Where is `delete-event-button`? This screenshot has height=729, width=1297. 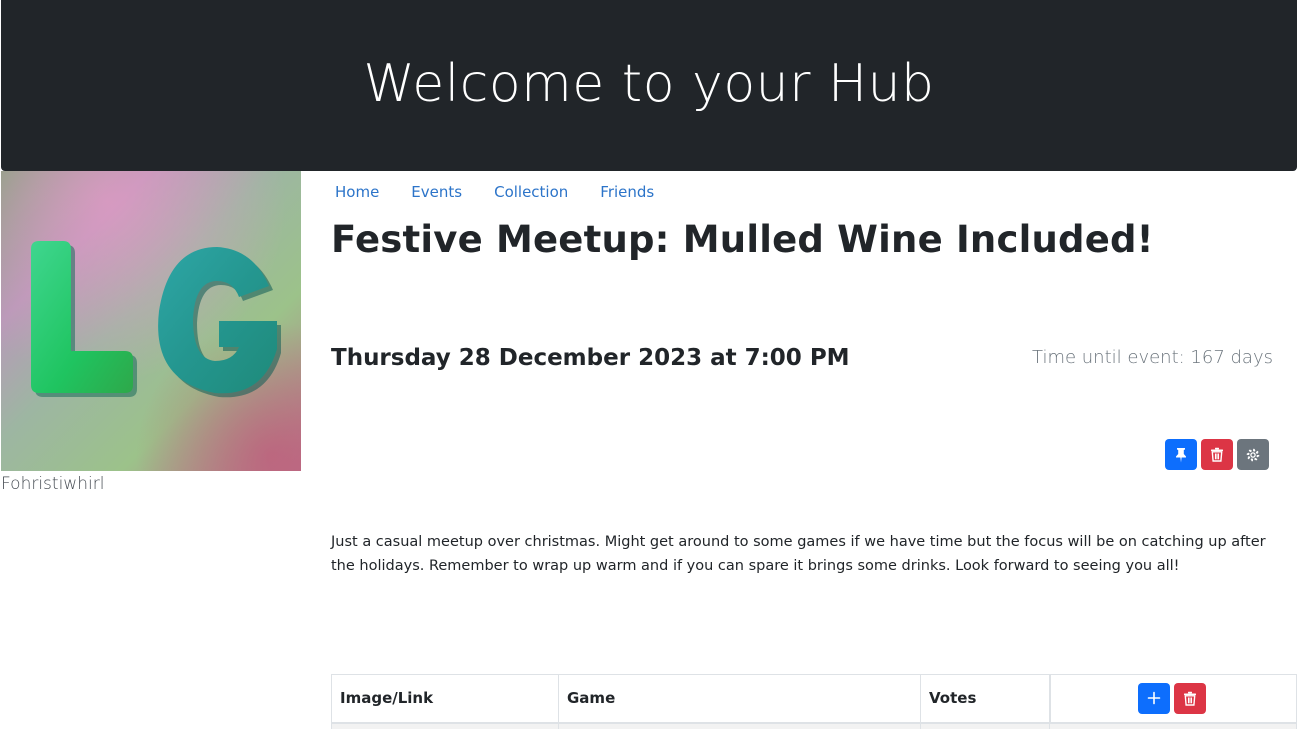
delete-event-button is located at coordinates (1217, 454).